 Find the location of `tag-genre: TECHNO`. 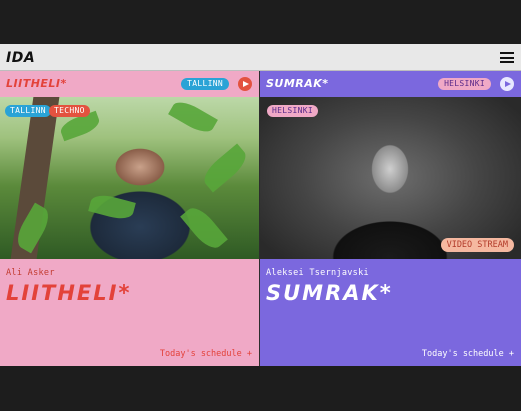

tag-genre: TECHNO is located at coordinates (69, 111).